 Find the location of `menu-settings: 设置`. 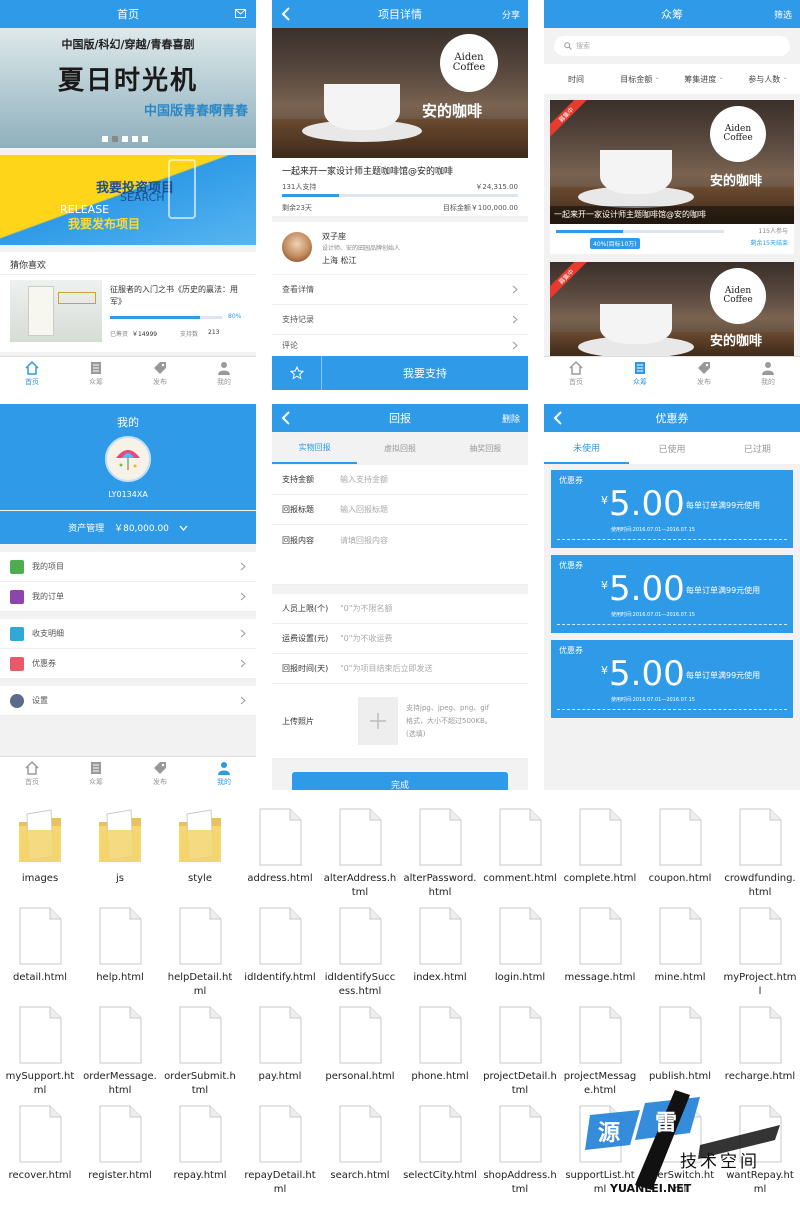

menu-settings: 设置 is located at coordinates (128, 701).